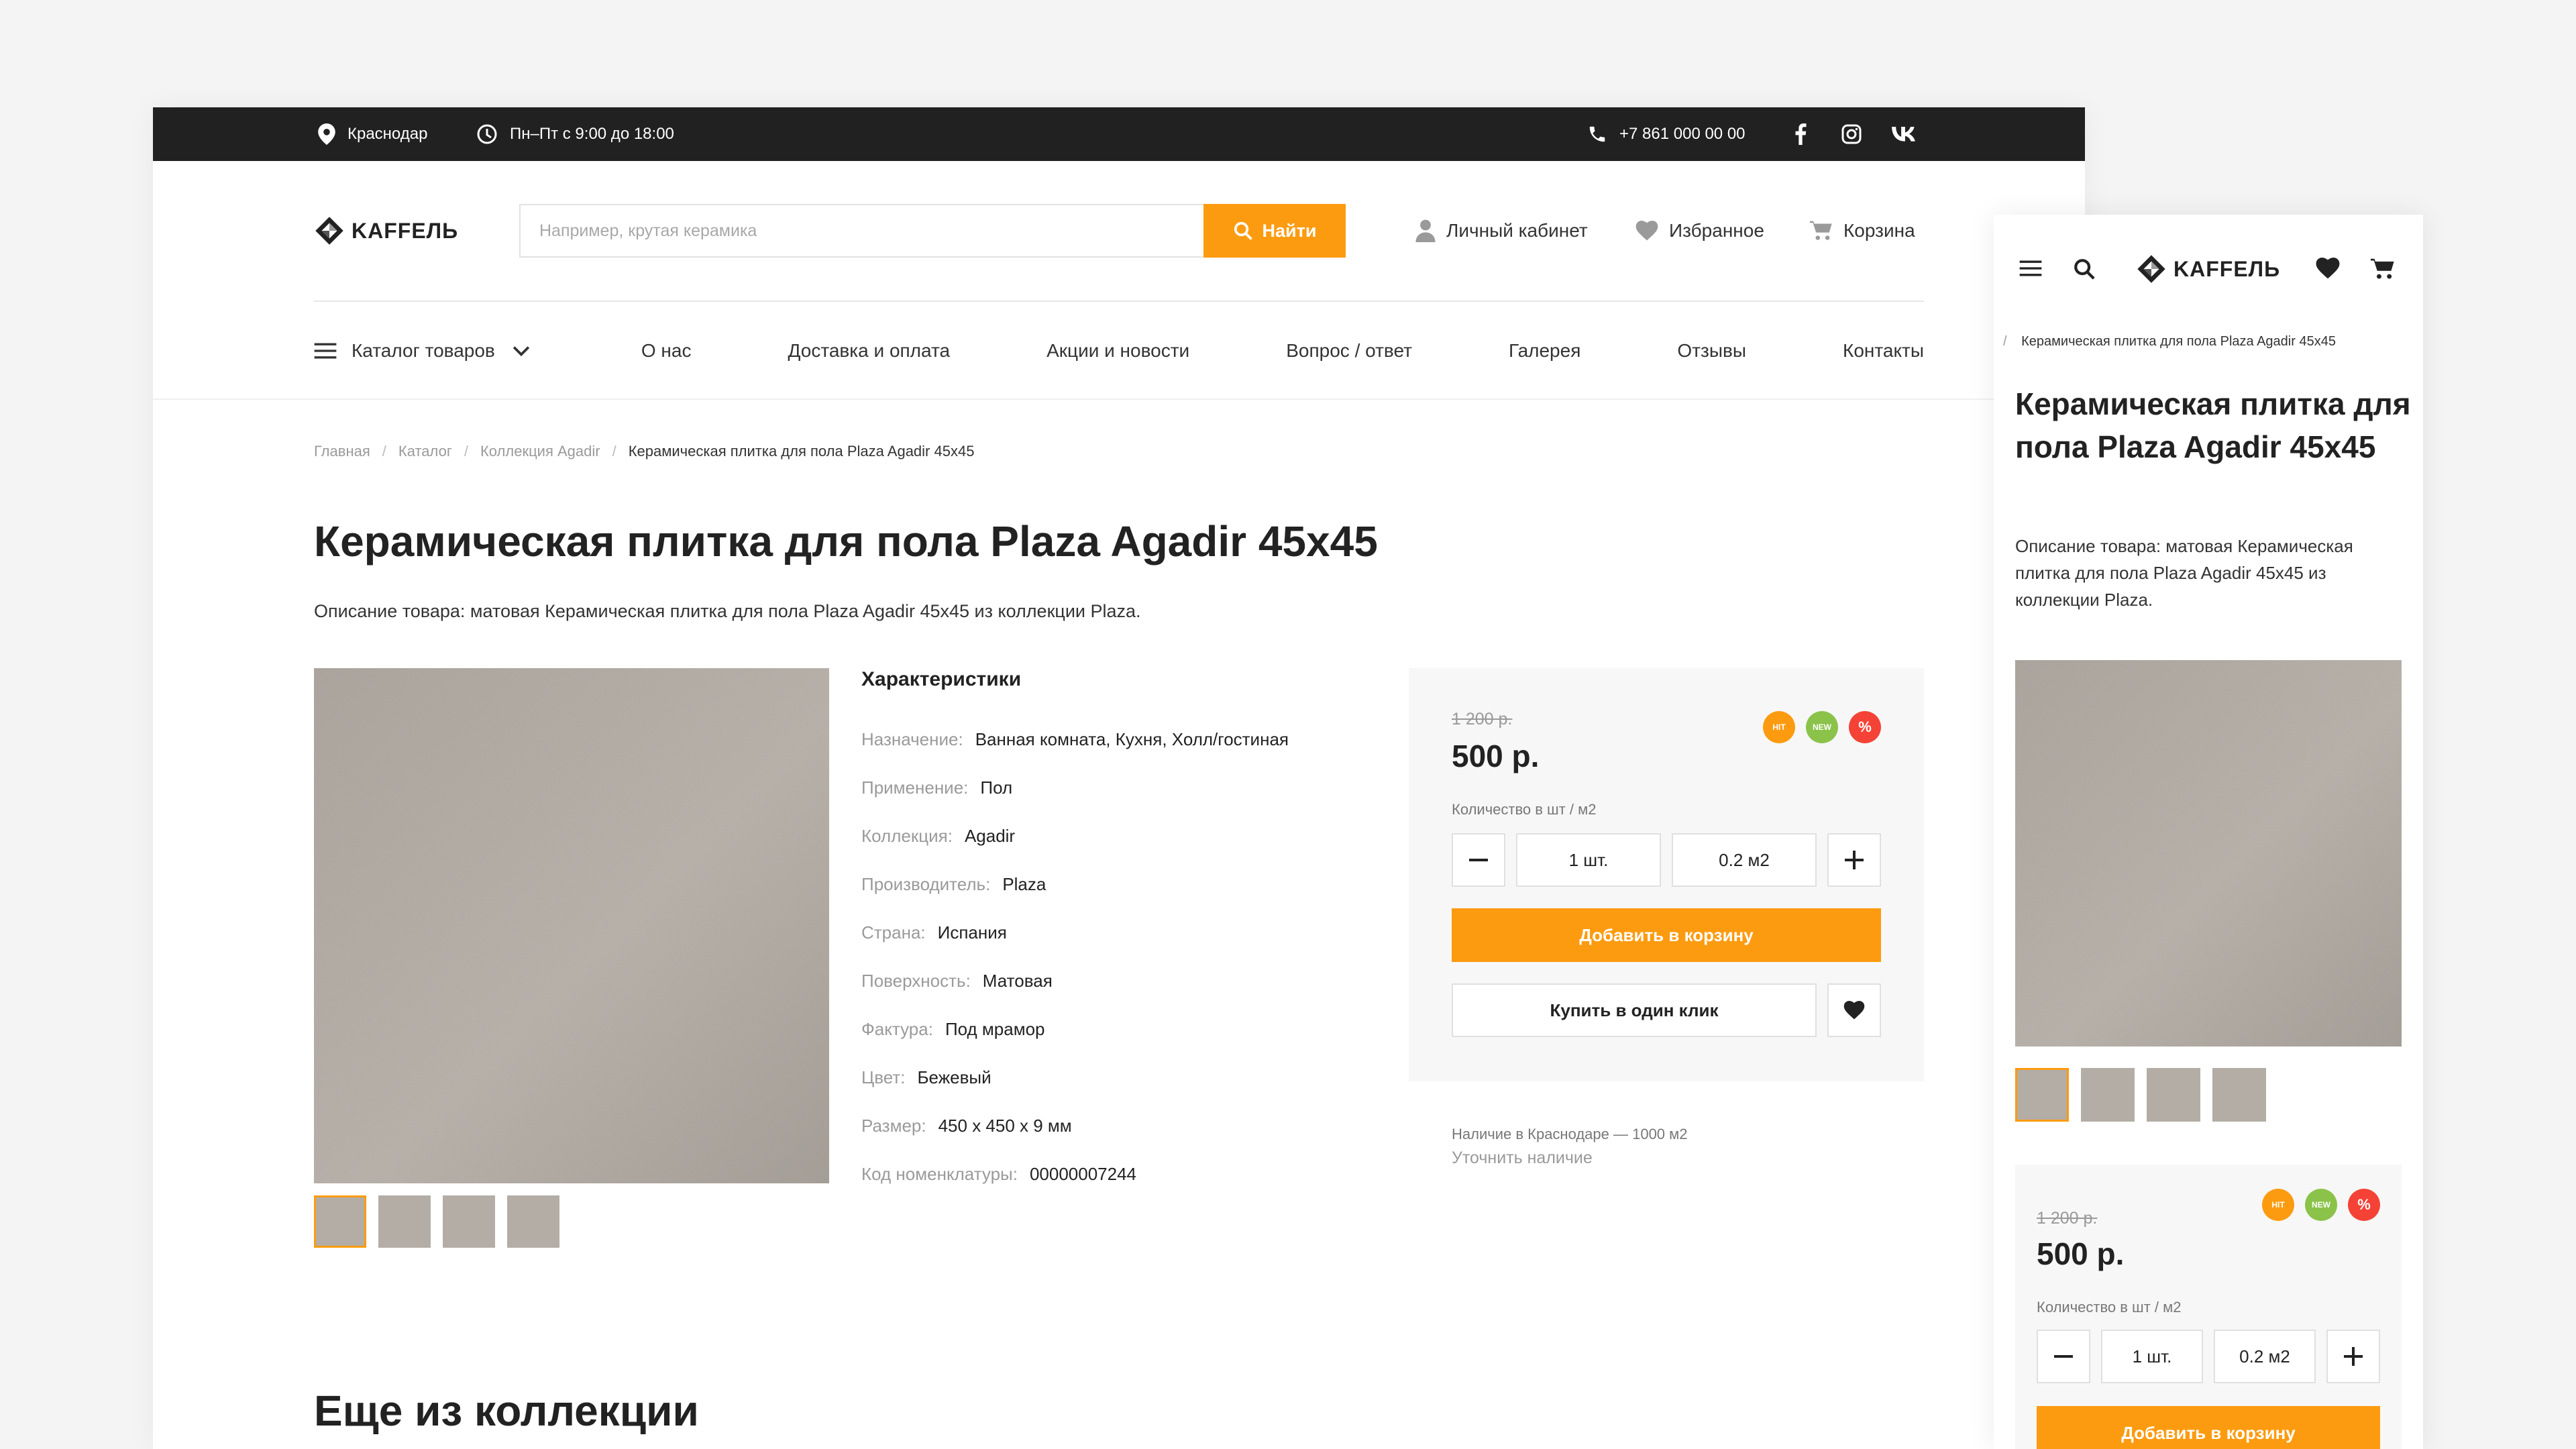  I want to click on buy-one-click-button: Купить в один клик, so click(1634, 1010).